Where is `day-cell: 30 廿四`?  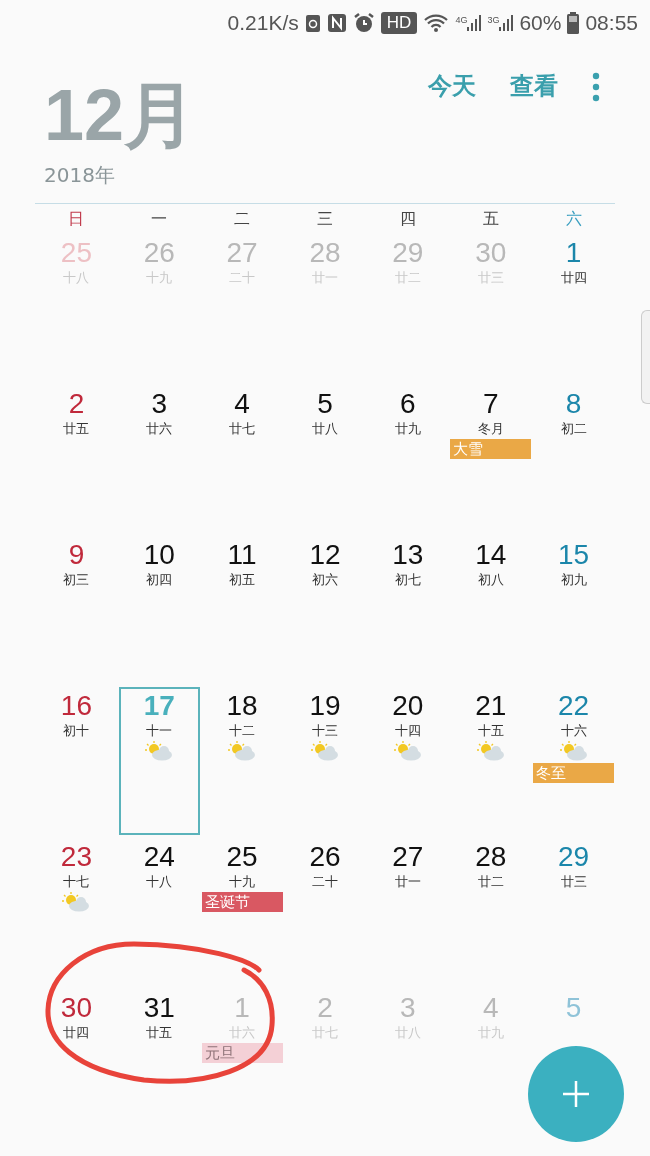 day-cell: 30 廿四 is located at coordinates (76, 1015).